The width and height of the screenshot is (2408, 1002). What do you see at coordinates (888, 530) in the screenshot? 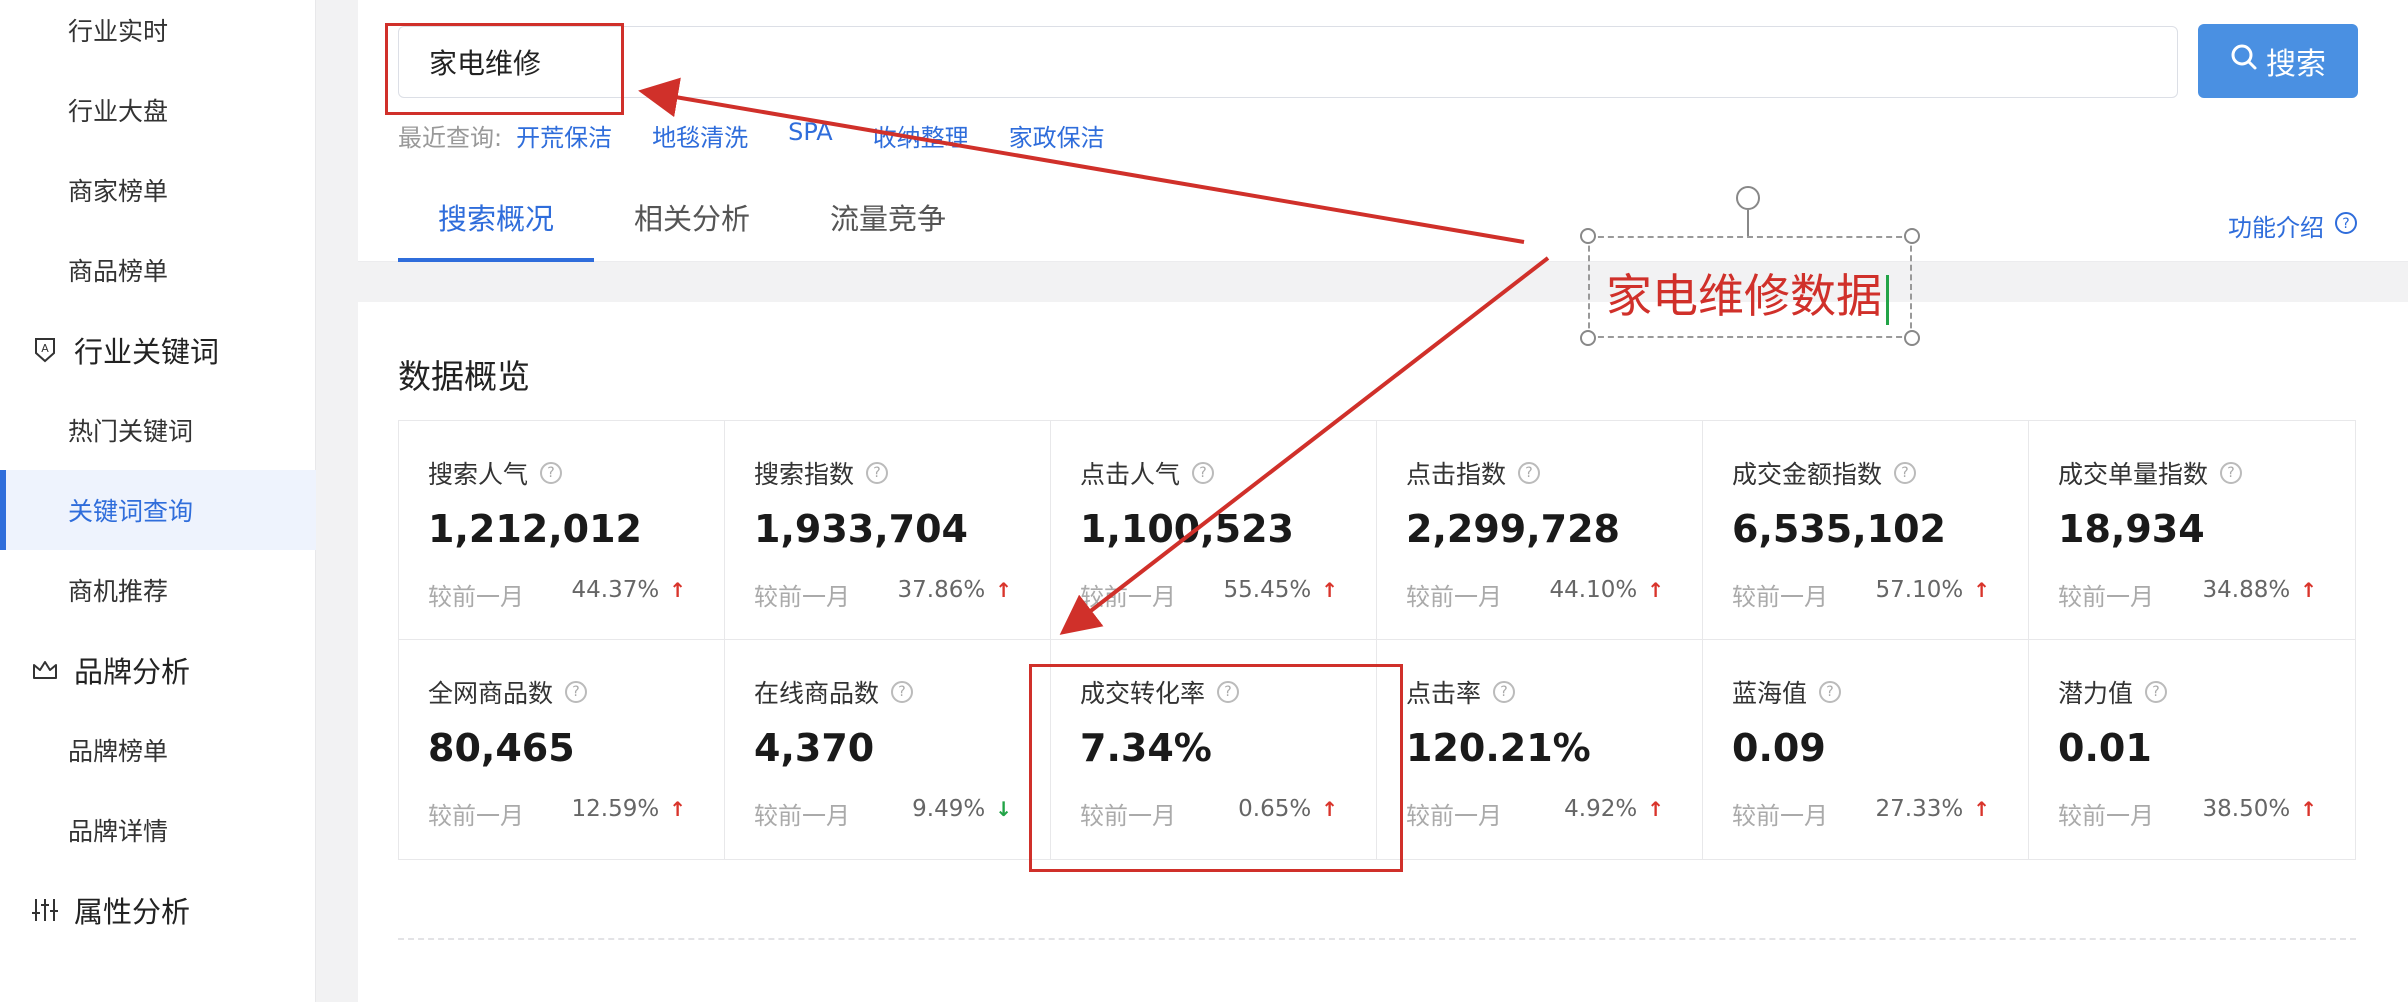
I see `metric-card: 搜索指数? 1,933,704 较前一月 37.86% ↑` at bounding box center [888, 530].